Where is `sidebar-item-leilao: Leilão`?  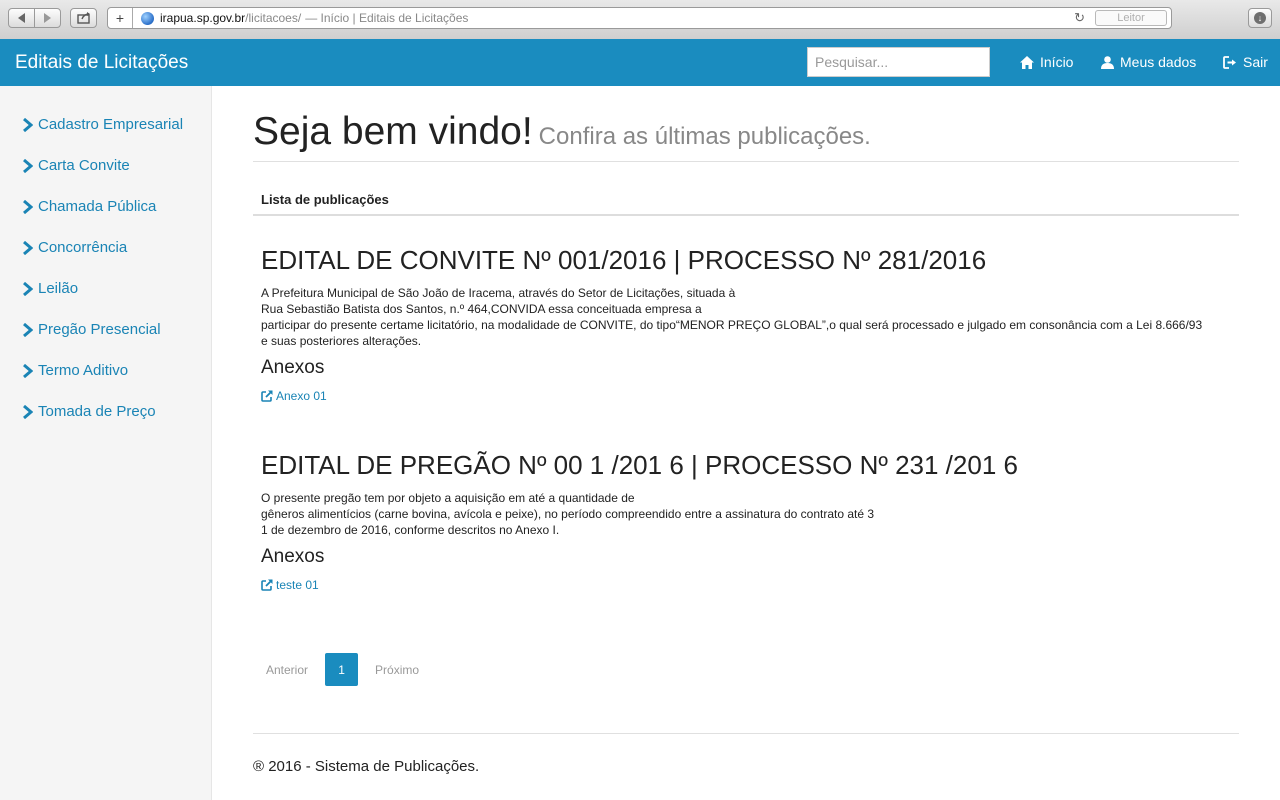 sidebar-item-leilao: Leilão is located at coordinates (50, 288).